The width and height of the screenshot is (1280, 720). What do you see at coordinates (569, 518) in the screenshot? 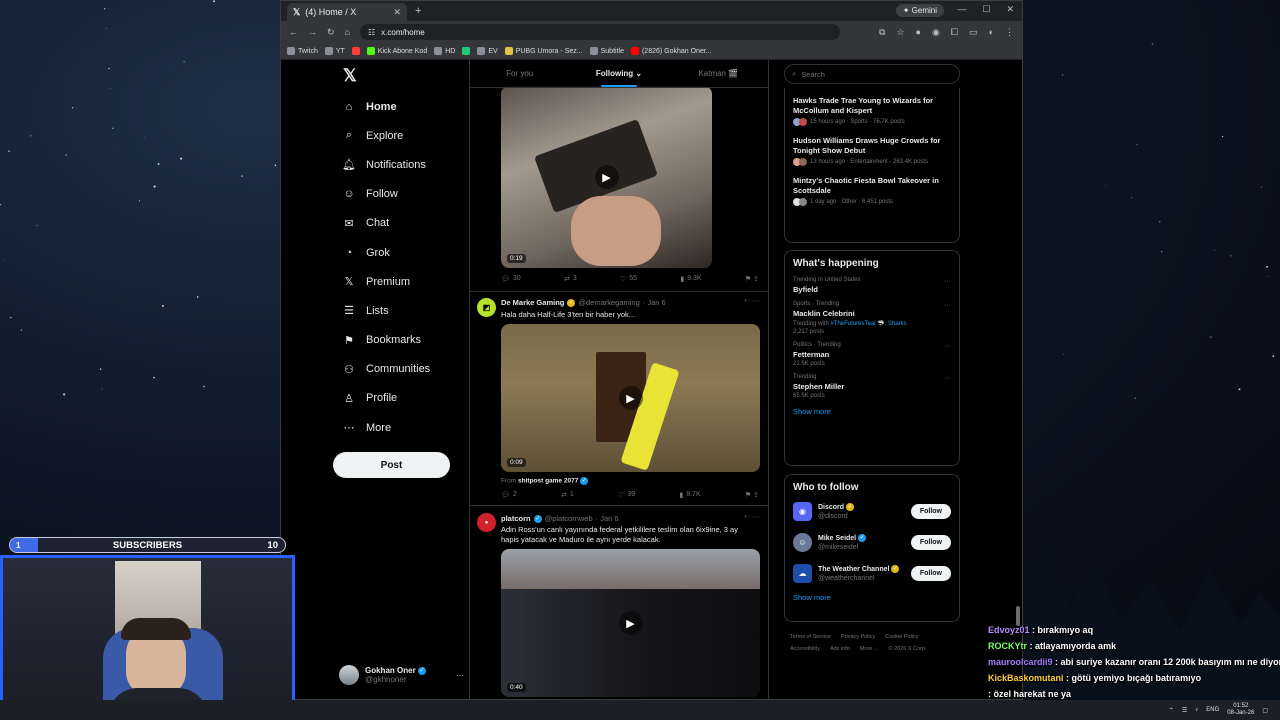
I see `tweet-author-handle: @platcornweb` at bounding box center [569, 518].